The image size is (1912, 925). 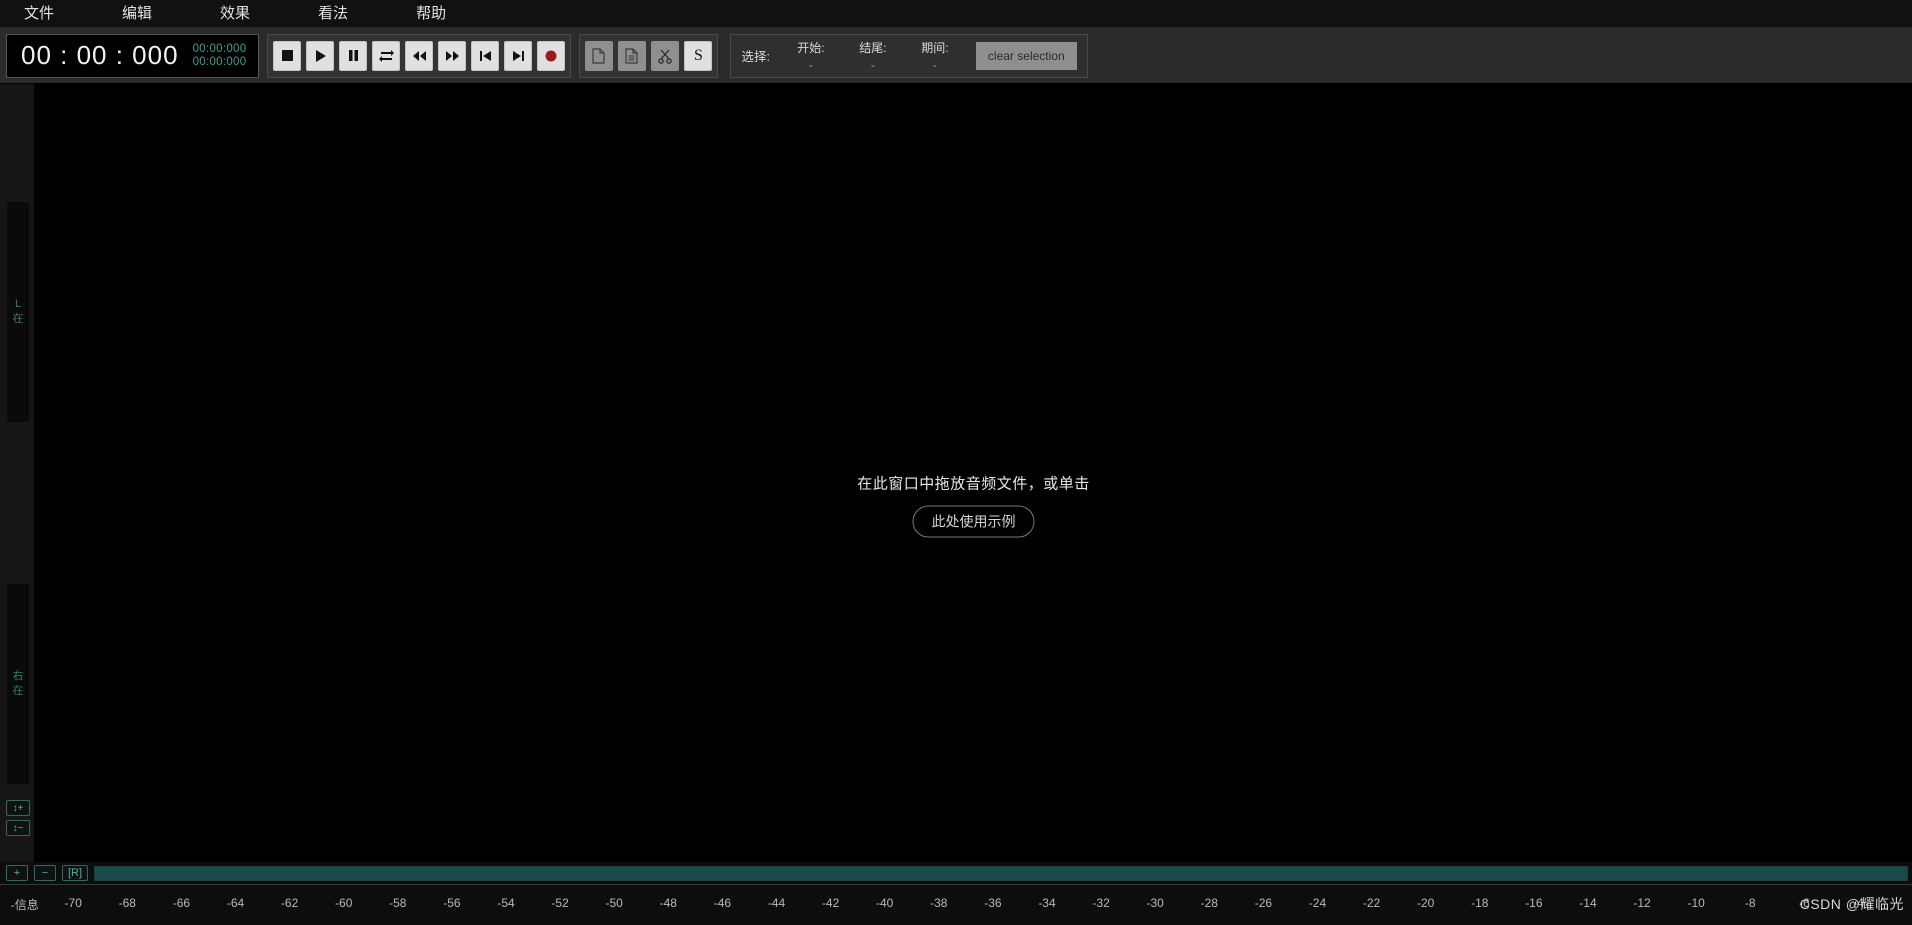 What do you see at coordinates (956, 14) in the screenshot?
I see `menu-bar: 文件 编辑 效果 看法 帮助` at bounding box center [956, 14].